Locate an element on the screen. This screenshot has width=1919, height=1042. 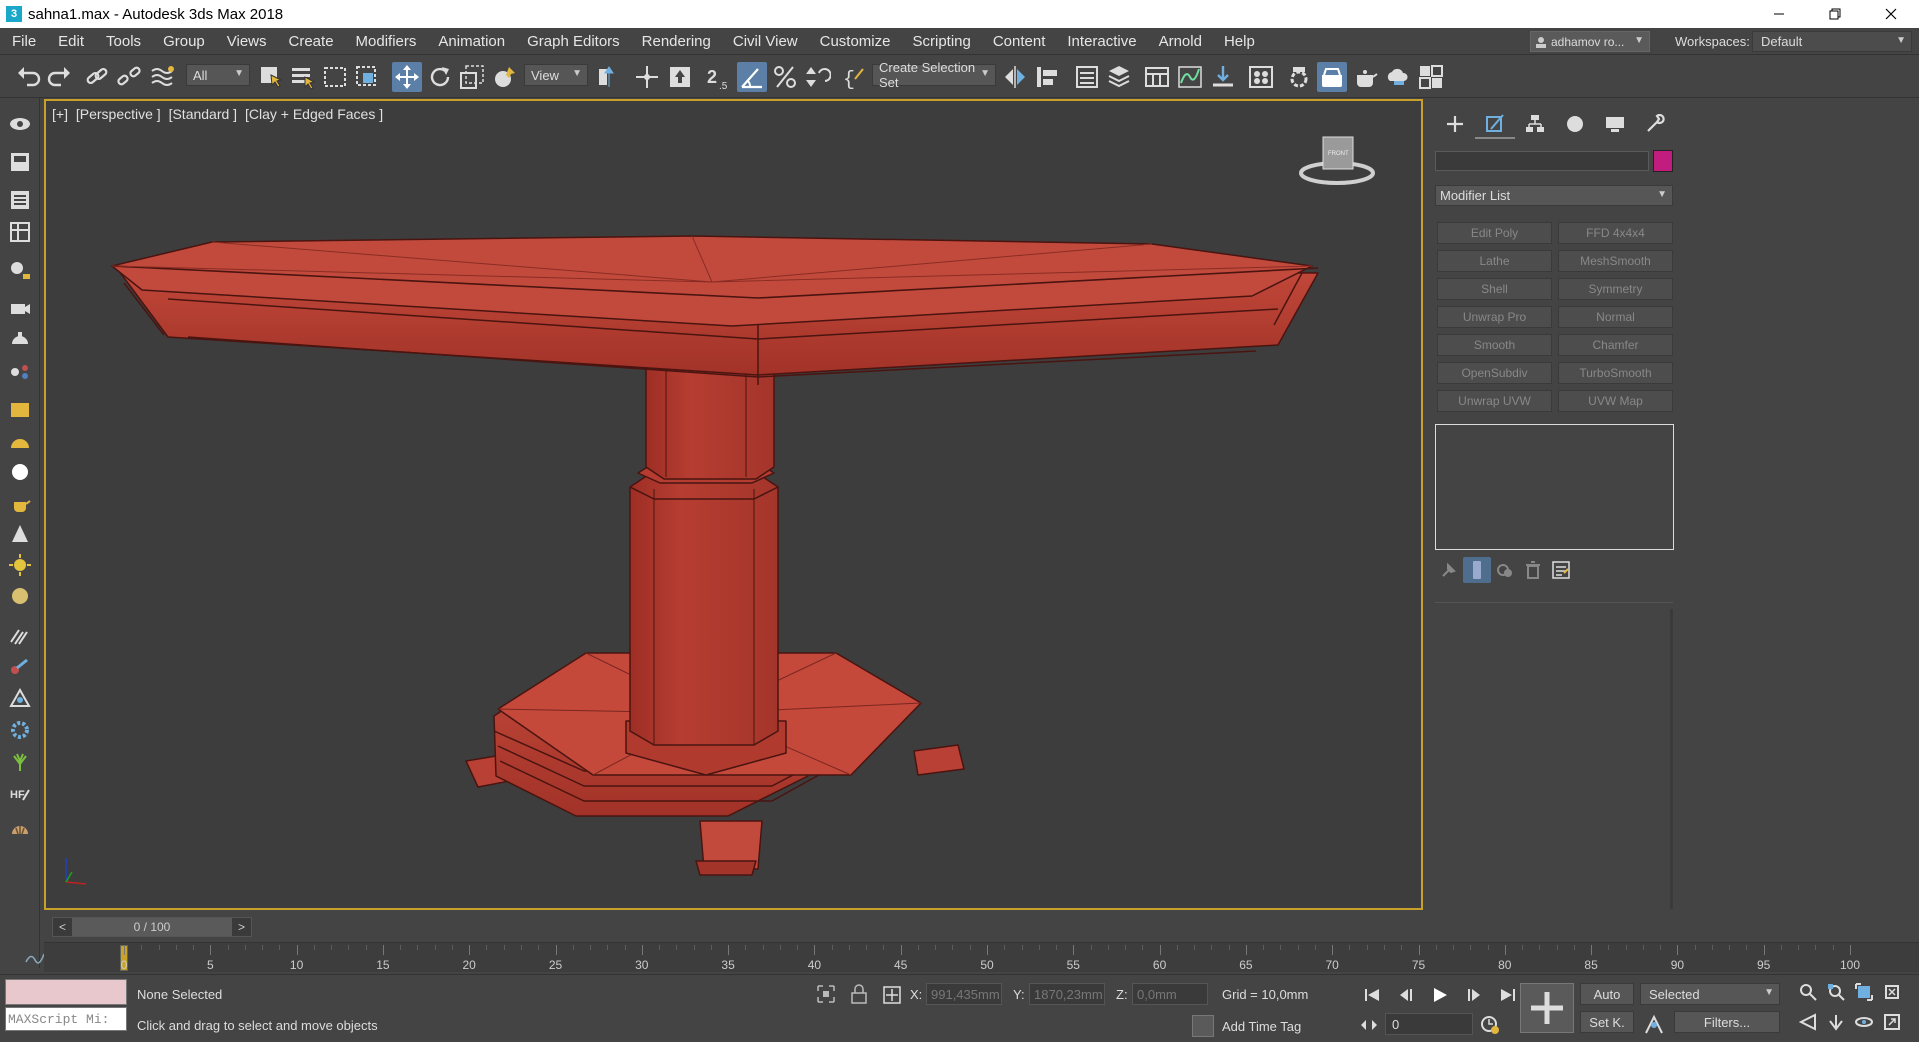
time-slider-thumb: 0 / 100 is located at coordinates (152, 927).